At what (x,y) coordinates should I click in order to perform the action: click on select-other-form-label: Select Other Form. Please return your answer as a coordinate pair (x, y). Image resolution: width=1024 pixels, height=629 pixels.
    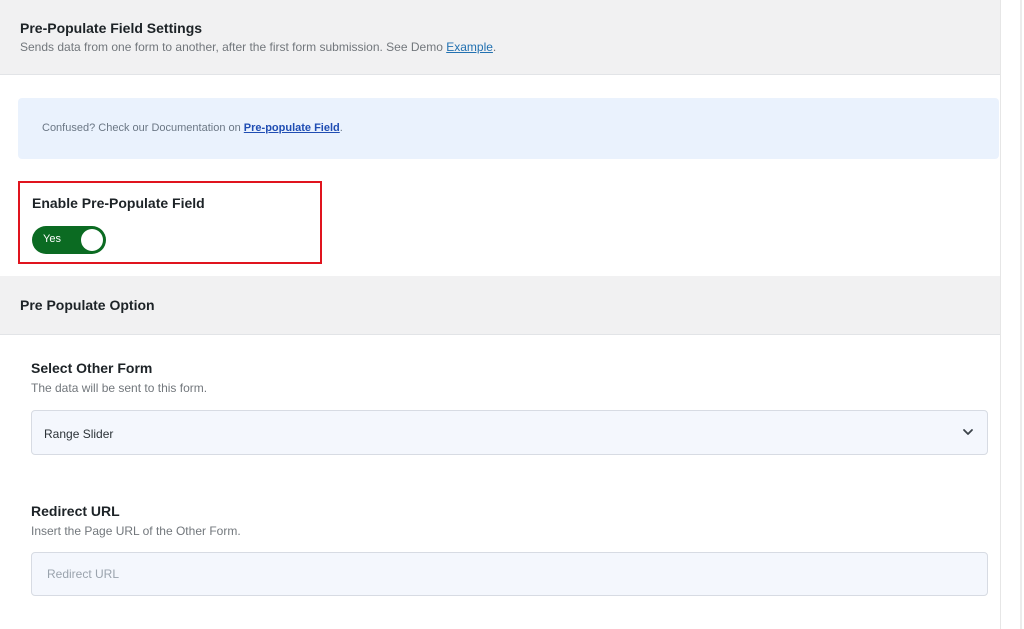
    Looking at the image, I should click on (92, 368).